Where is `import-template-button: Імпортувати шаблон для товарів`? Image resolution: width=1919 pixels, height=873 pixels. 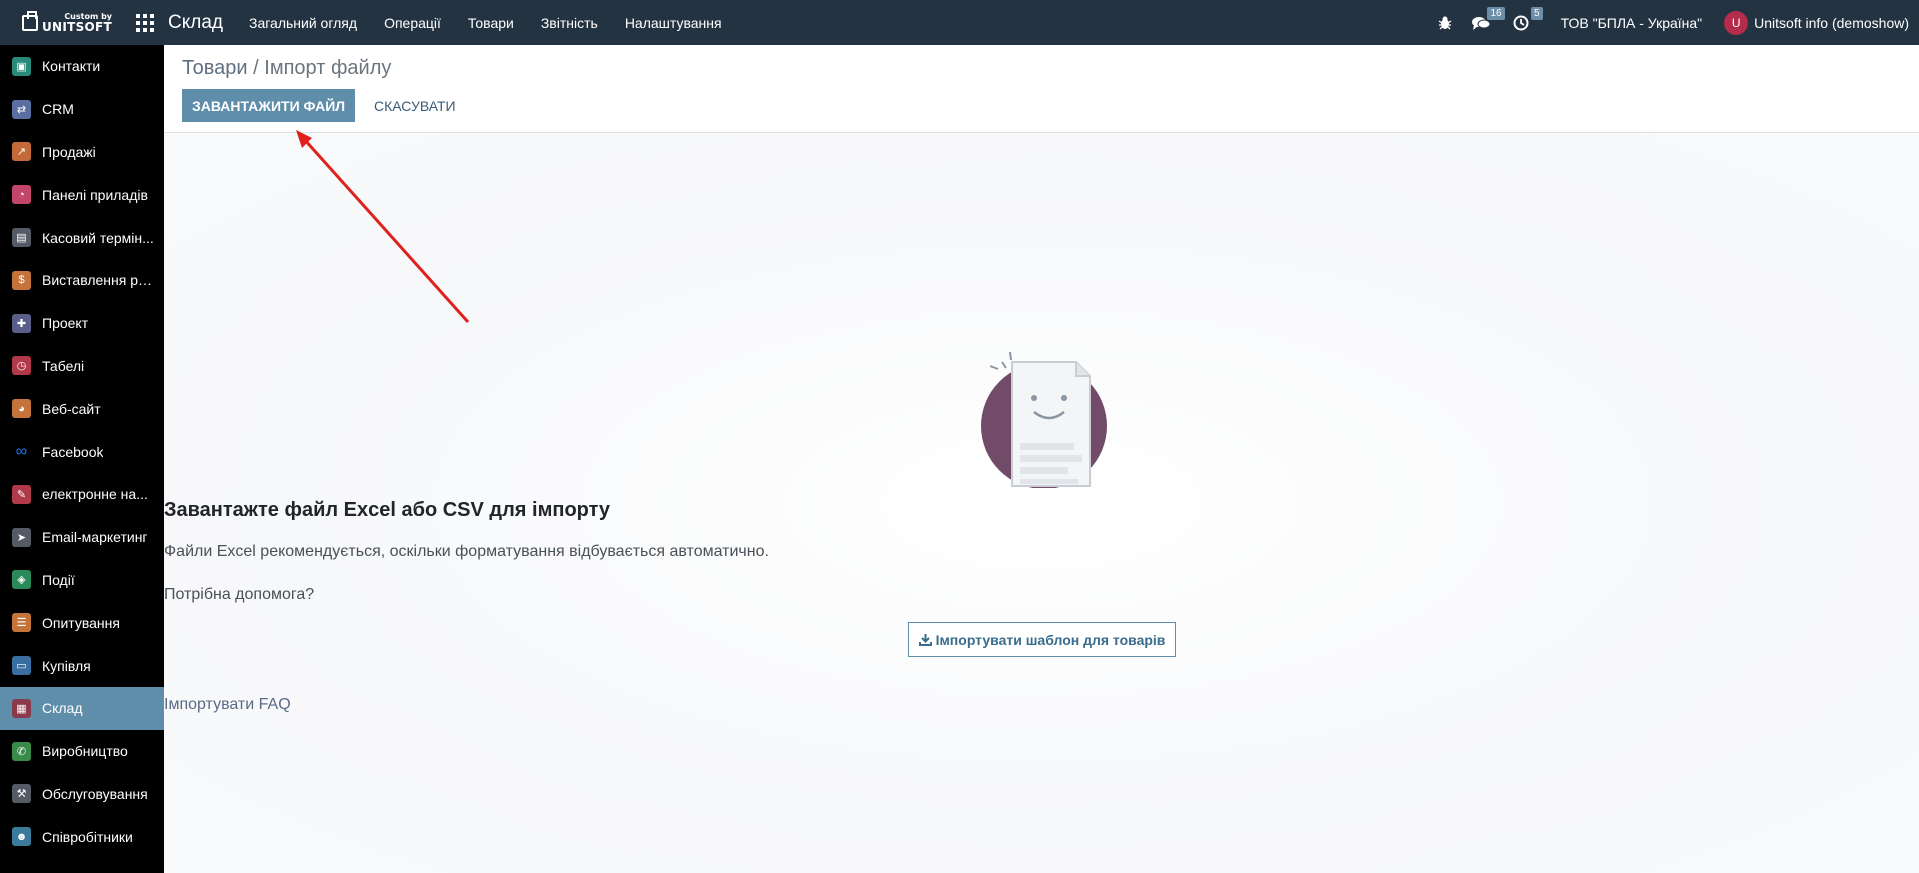 import-template-button: Імпортувати шаблон для товарів is located at coordinates (1042, 639).